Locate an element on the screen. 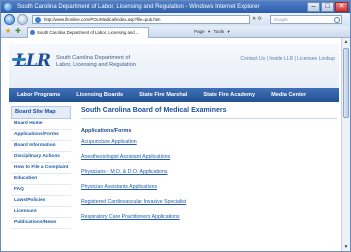  nav-state-fire-marshal: State Fire Marshal is located at coordinates (163, 95).